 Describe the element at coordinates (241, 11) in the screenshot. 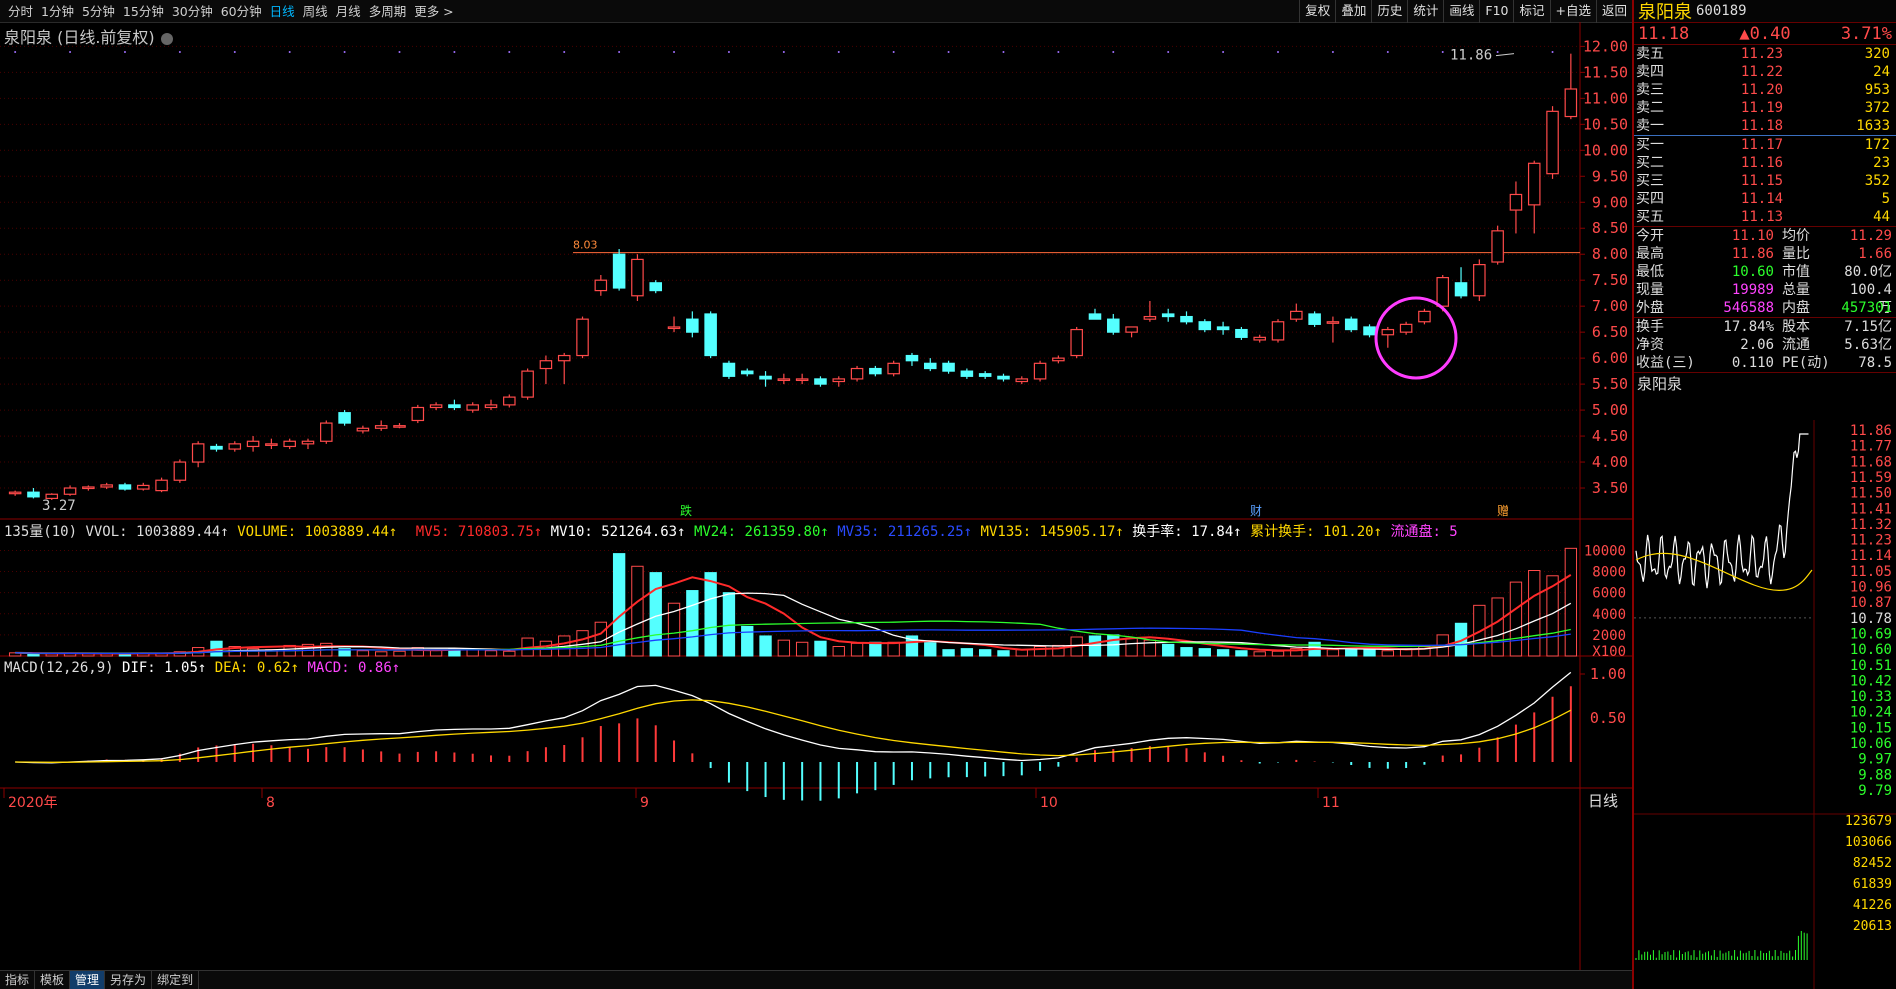

I see `period-tab: 60分钟` at that location.